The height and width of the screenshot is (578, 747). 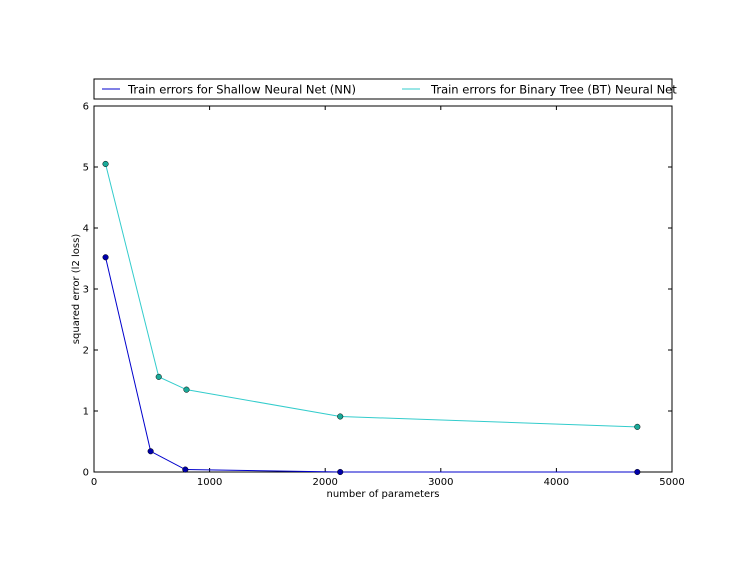 I want to click on y-tick-label: 1, so click(x=86, y=412).